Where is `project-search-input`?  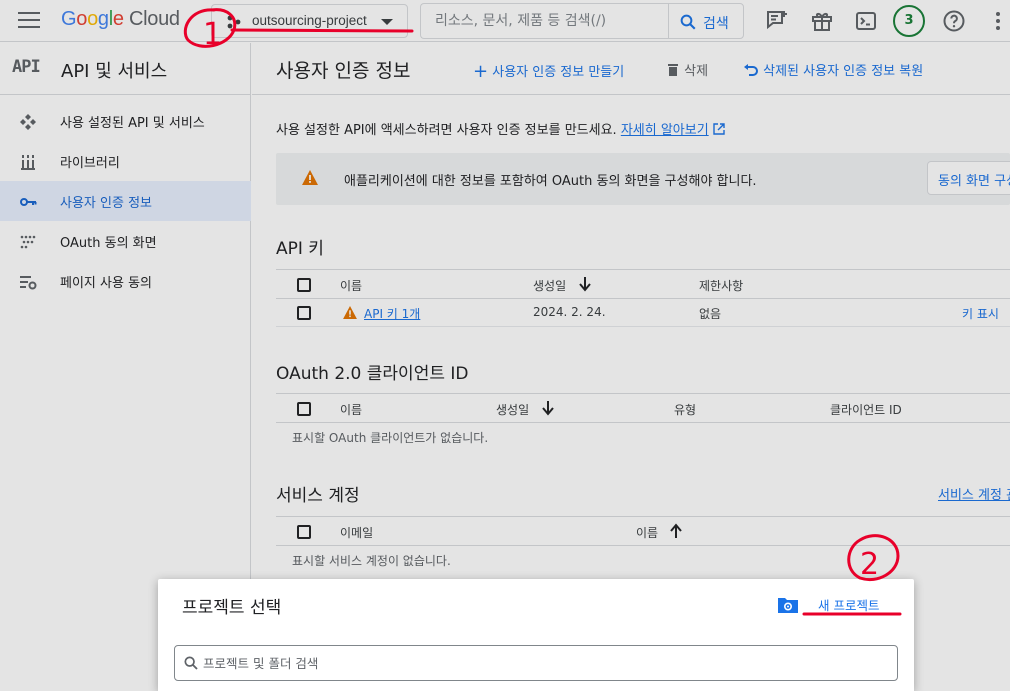
project-search-input is located at coordinates (548, 663).